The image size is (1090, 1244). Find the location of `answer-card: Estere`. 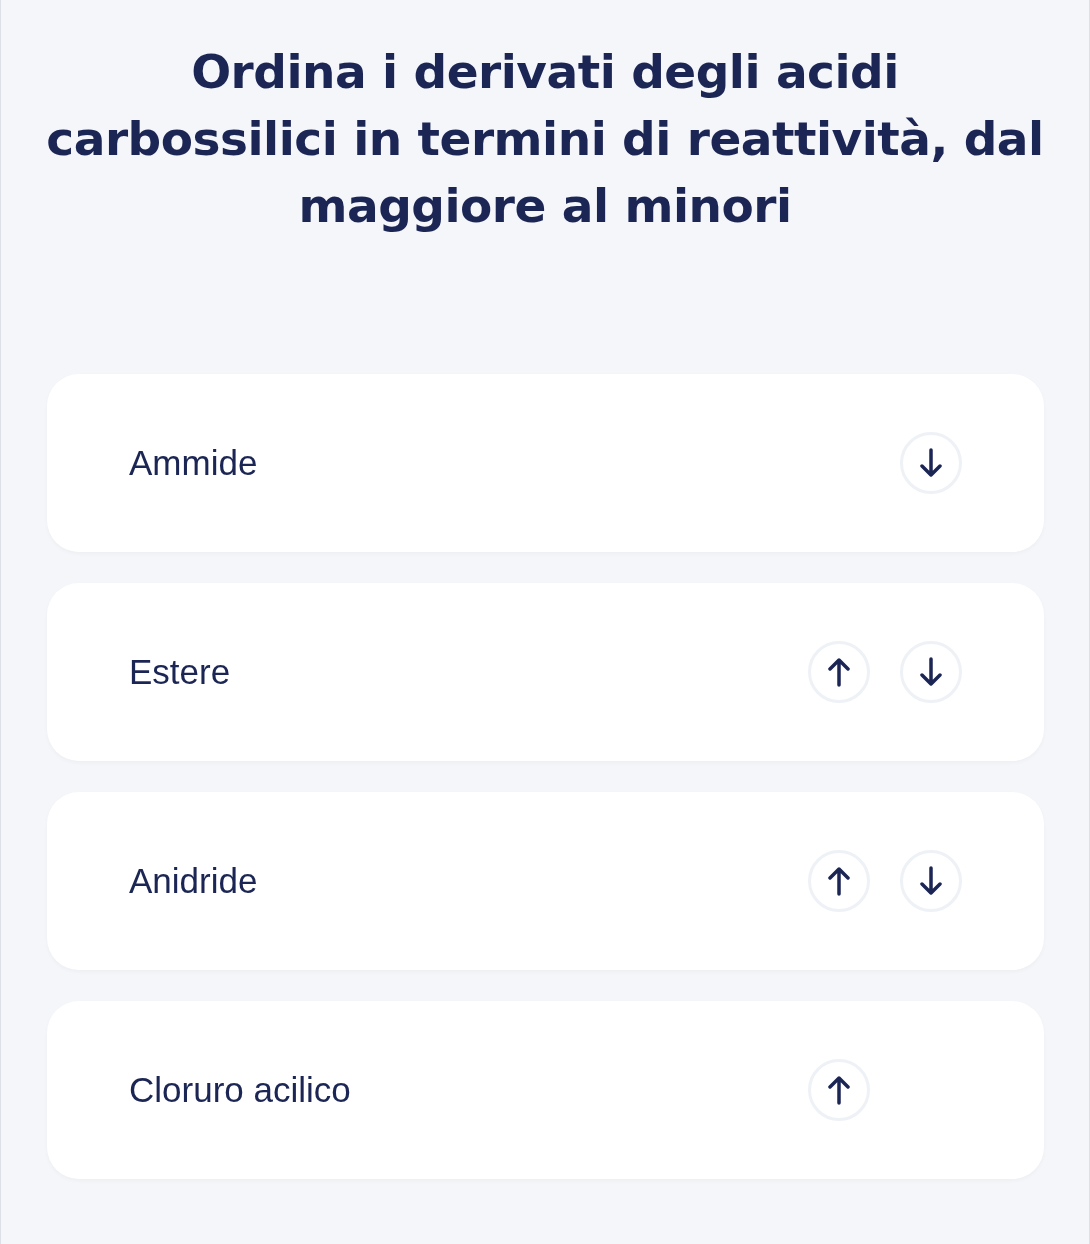

answer-card: Estere is located at coordinates (545, 672).